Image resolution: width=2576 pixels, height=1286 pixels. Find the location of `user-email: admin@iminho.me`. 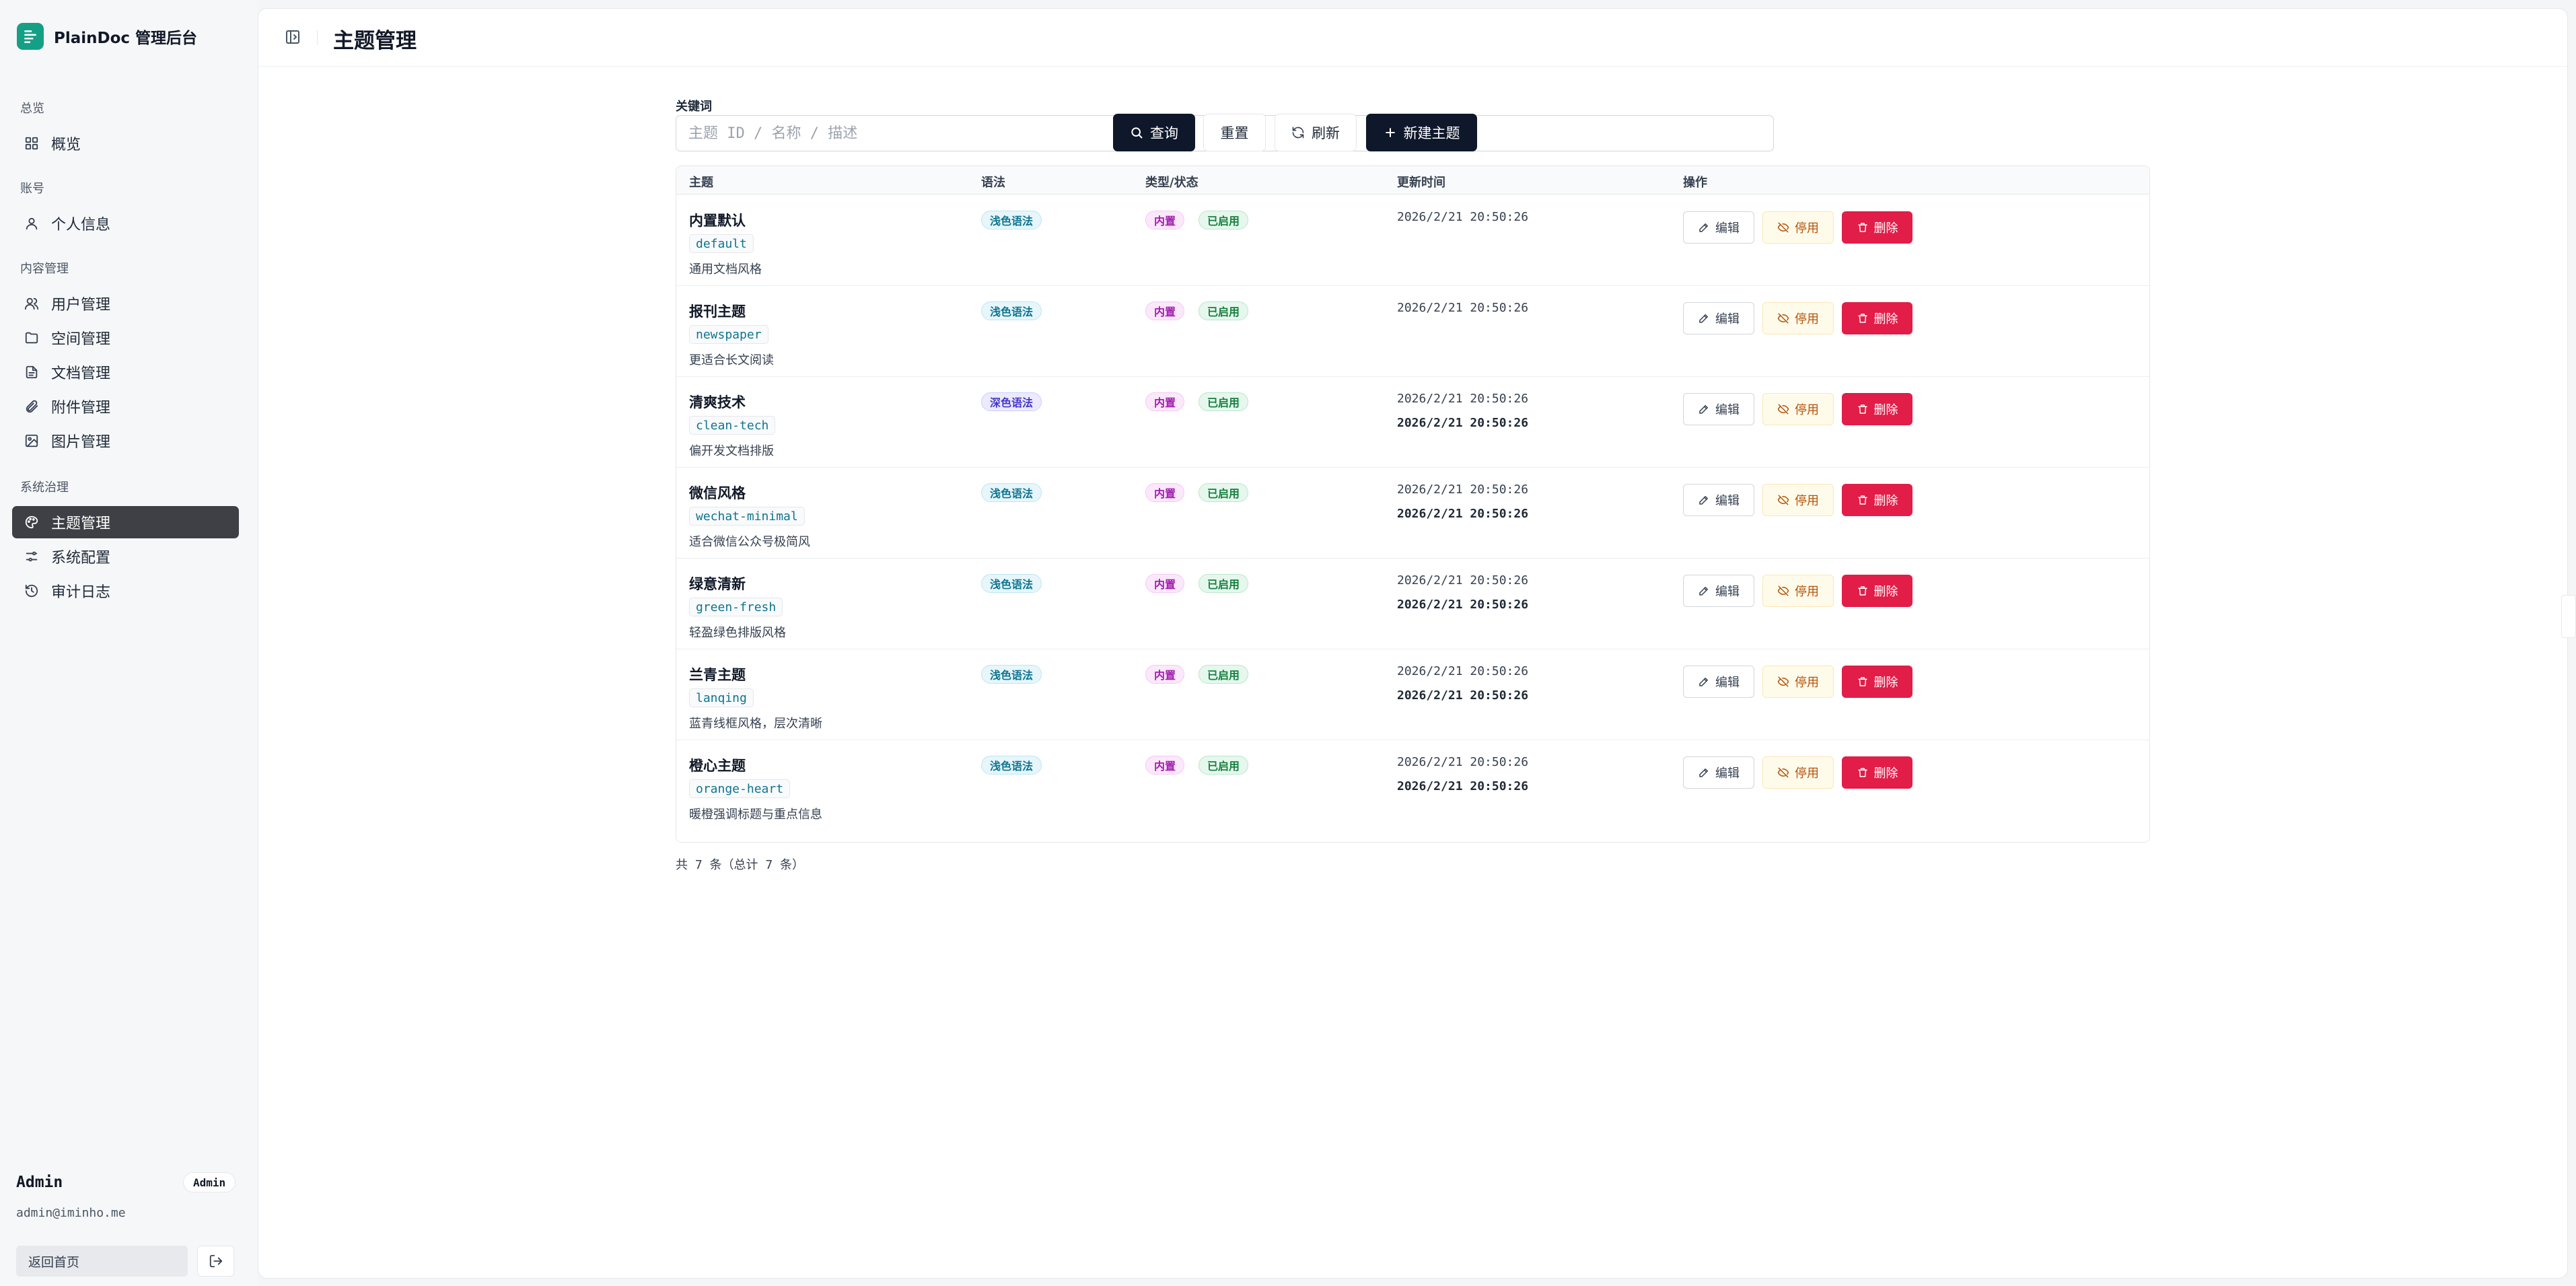

user-email: admin@iminho.me is located at coordinates (71, 1213).